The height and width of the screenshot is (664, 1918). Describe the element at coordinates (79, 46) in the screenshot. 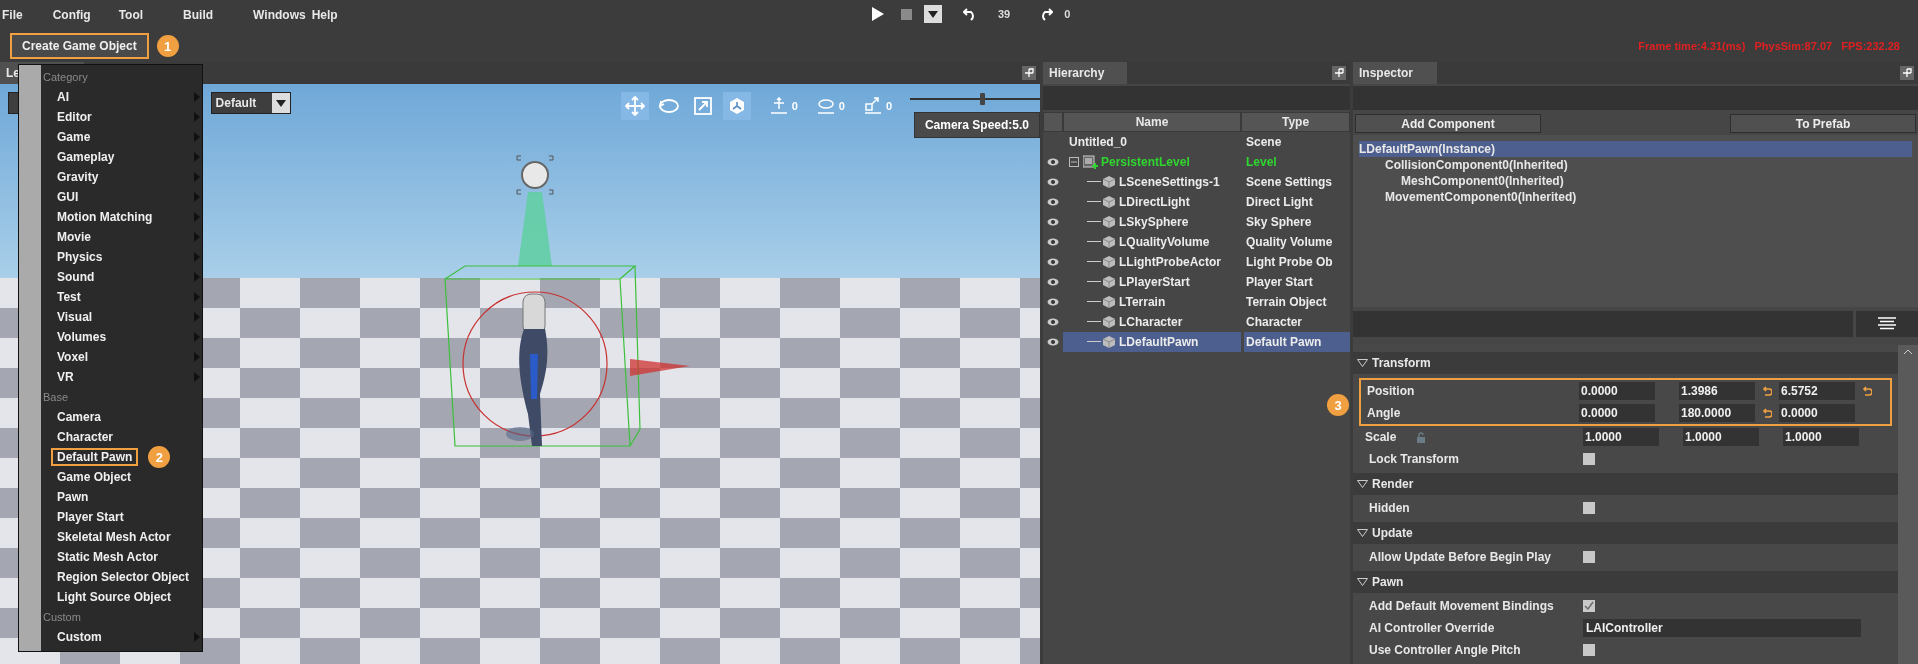

I see `create-game-object-button: Create Game Object` at that location.